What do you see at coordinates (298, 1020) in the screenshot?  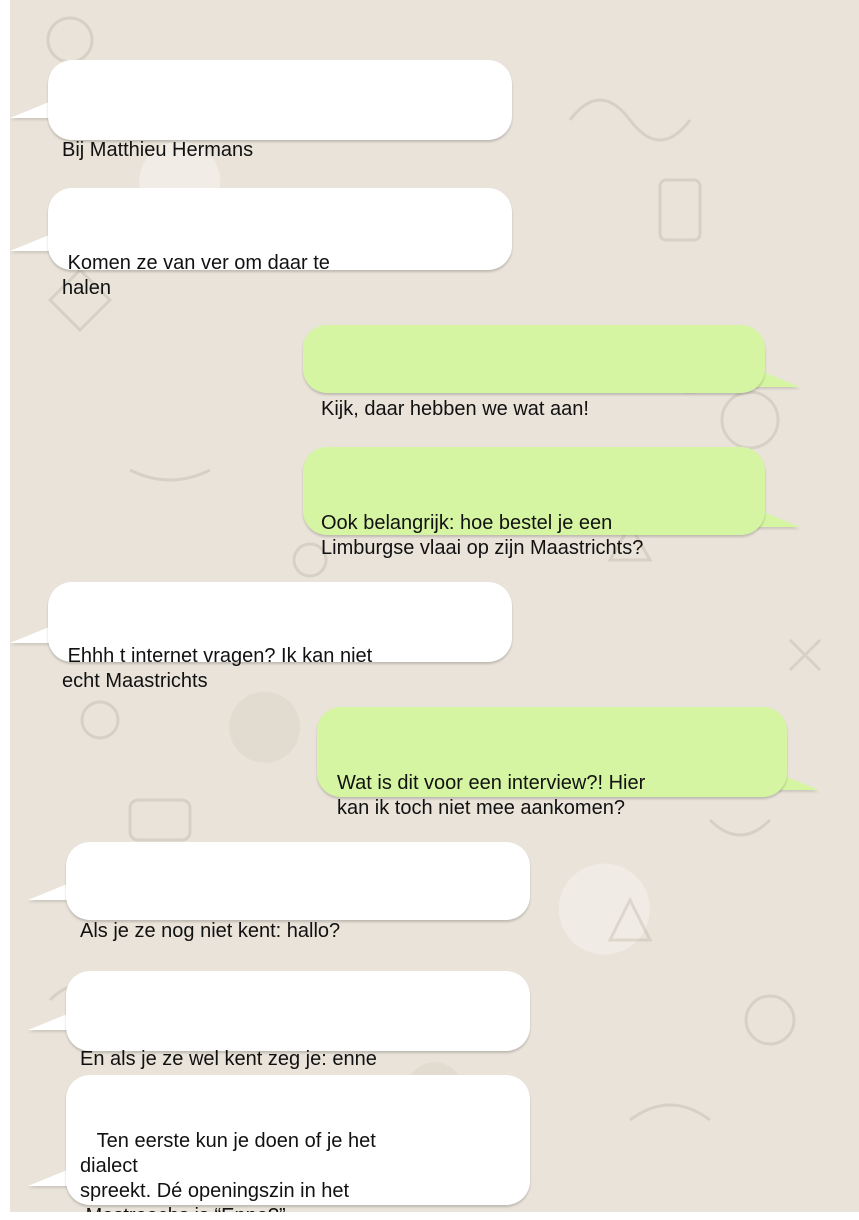 I see `message-bubble-incoming: En als je ze wel kent zeg je: enne` at bounding box center [298, 1020].